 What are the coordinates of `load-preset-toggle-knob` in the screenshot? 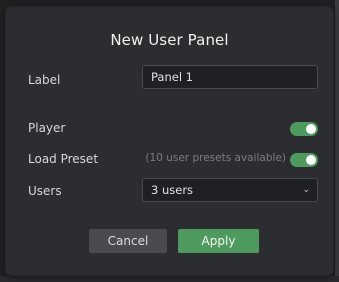 It's located at (311, 160).